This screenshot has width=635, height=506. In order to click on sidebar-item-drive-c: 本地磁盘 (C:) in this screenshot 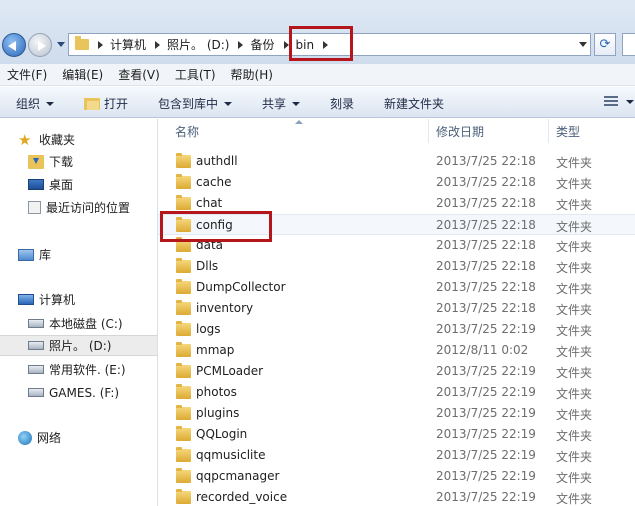, I will do `click(78, 323)`.